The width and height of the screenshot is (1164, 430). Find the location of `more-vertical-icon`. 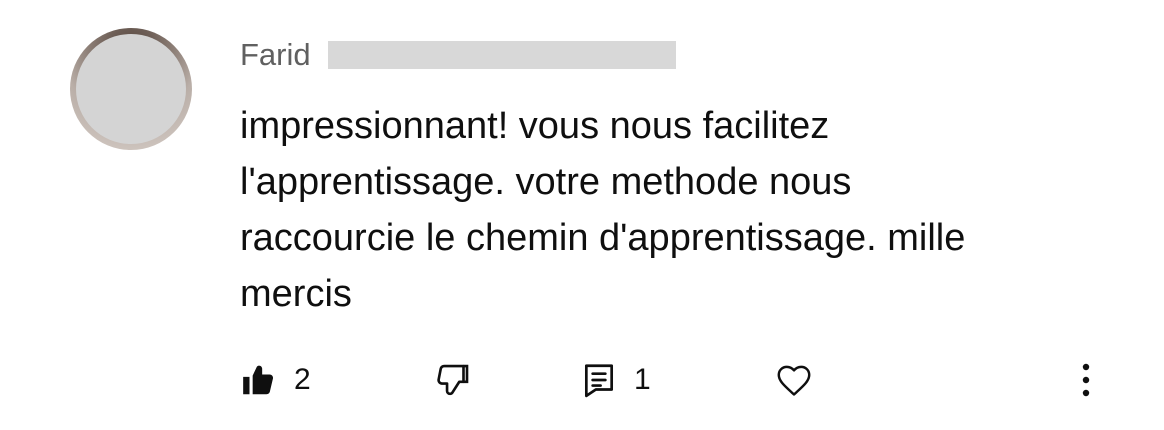

more-vertical-icon is located at coordinates (1086, 380).